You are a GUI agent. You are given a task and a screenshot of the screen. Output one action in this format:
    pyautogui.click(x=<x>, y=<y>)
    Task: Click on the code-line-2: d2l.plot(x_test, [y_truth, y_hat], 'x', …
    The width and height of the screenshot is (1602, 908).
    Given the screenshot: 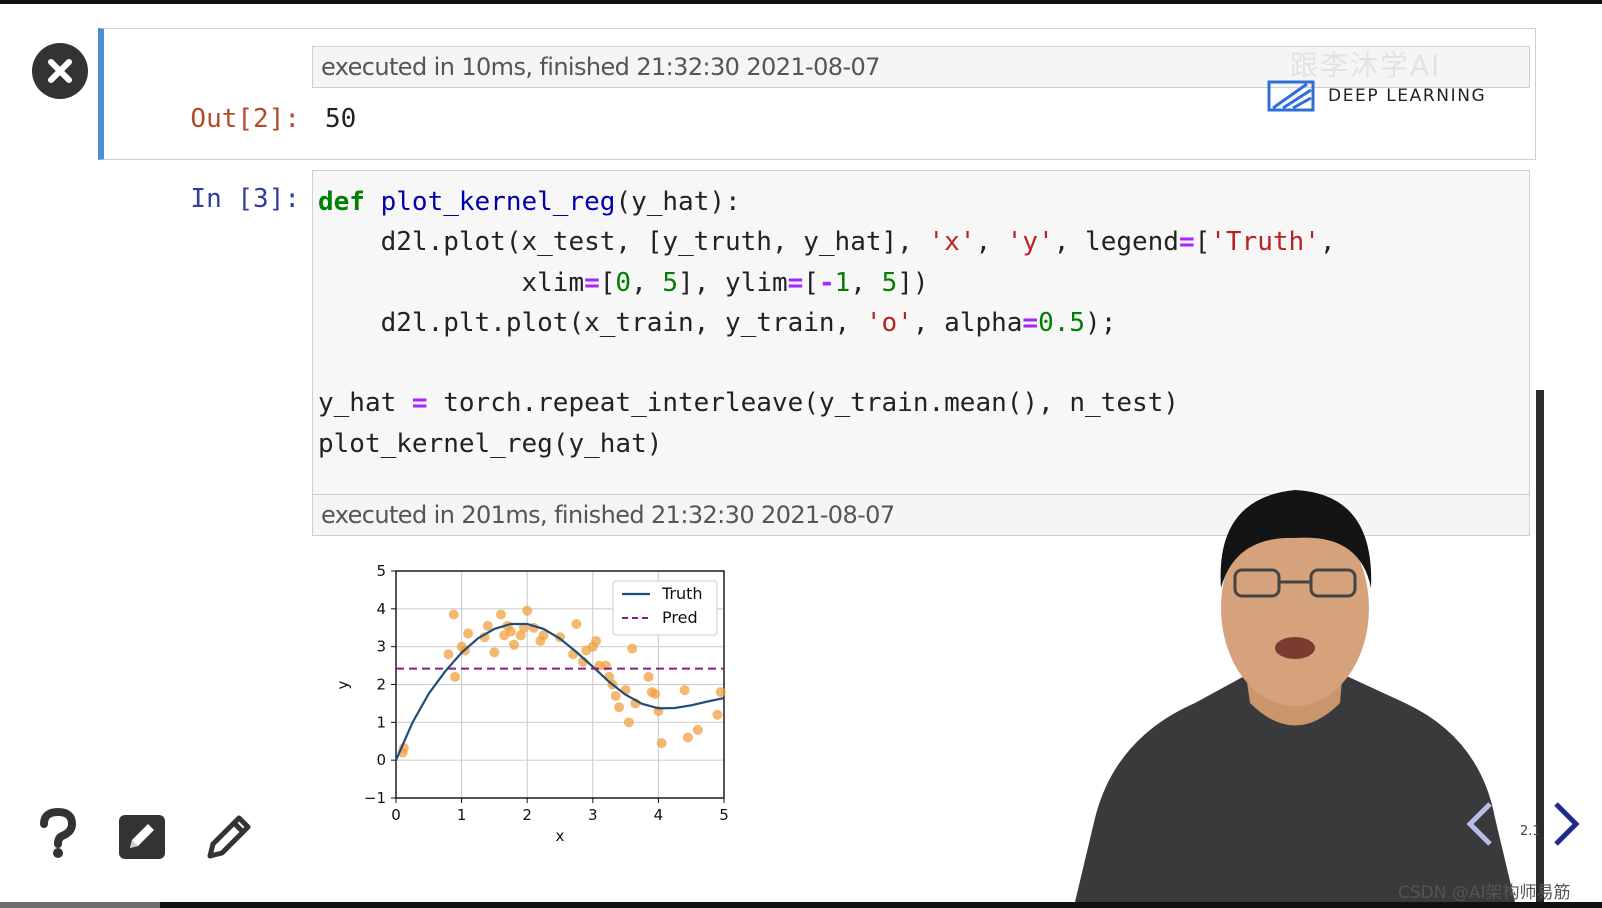 What is the action you would take?
    pyautogui.click(x=827, y=242)
    